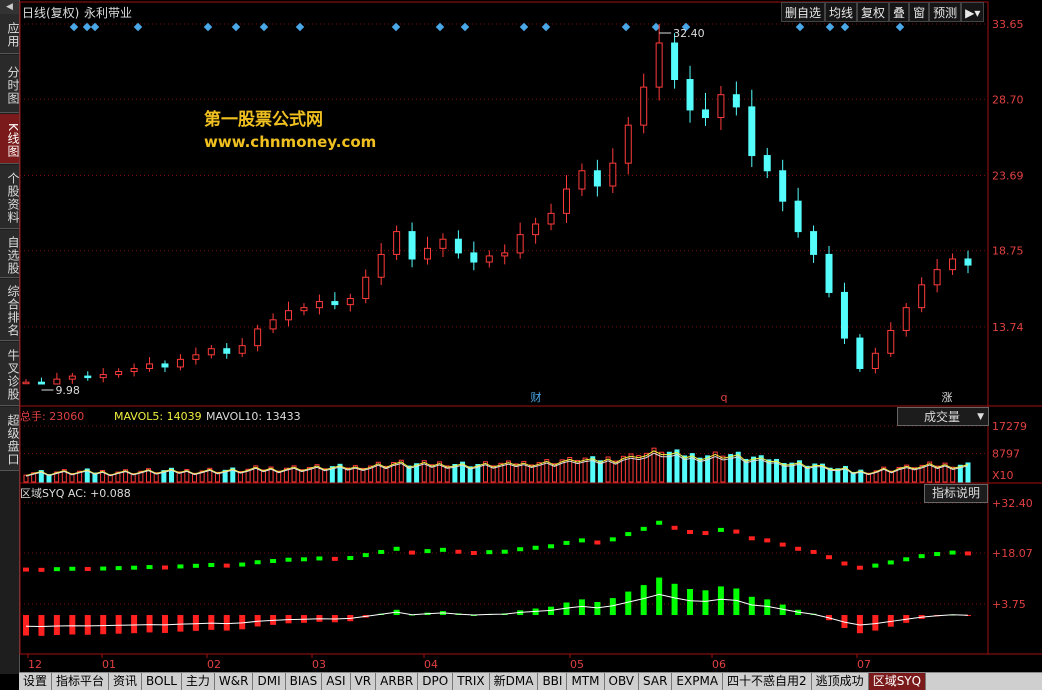 The height and width of the screenshot is (690, 1042). I want to click on toolbar-button: 删自选, so click(803, 12).